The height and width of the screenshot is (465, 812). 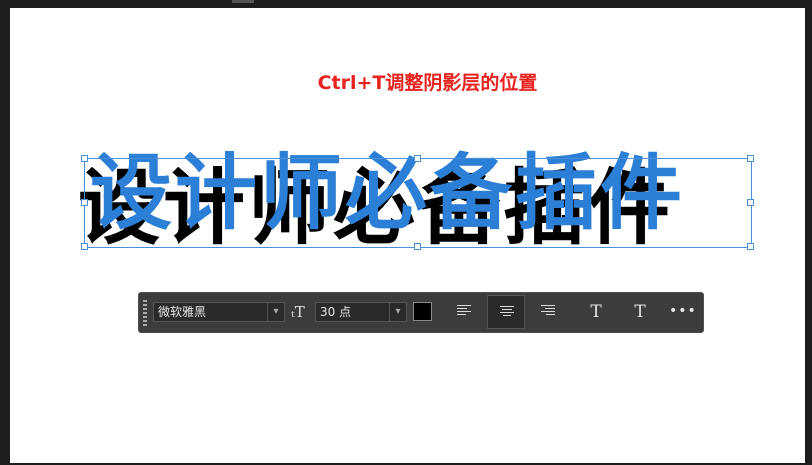 I want to click on align-right-icon, so click(x=548, y=311).